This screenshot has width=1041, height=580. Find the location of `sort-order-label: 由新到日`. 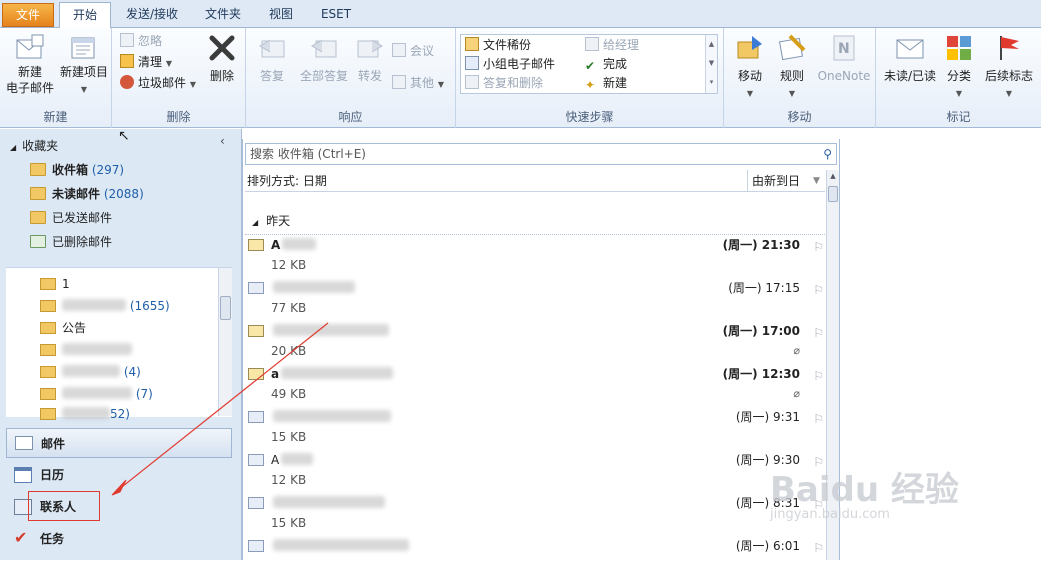

sort-order-label: 由新到日 is located at coordinates (773, 181).